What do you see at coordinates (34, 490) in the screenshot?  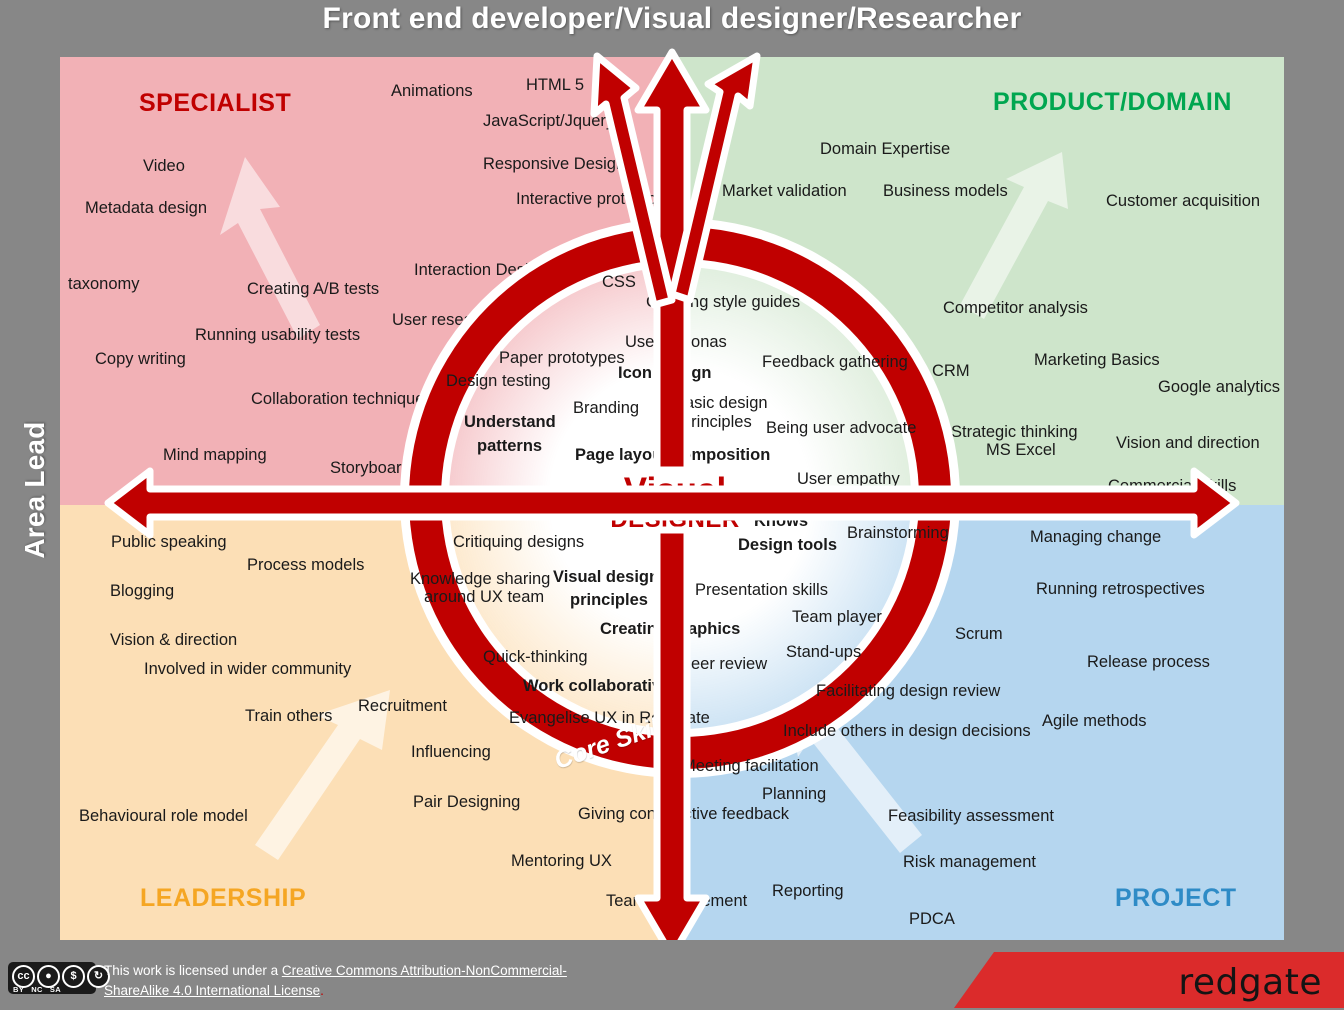 I see `edge-label-left: Area Lead` at bounding box center [34, 490].